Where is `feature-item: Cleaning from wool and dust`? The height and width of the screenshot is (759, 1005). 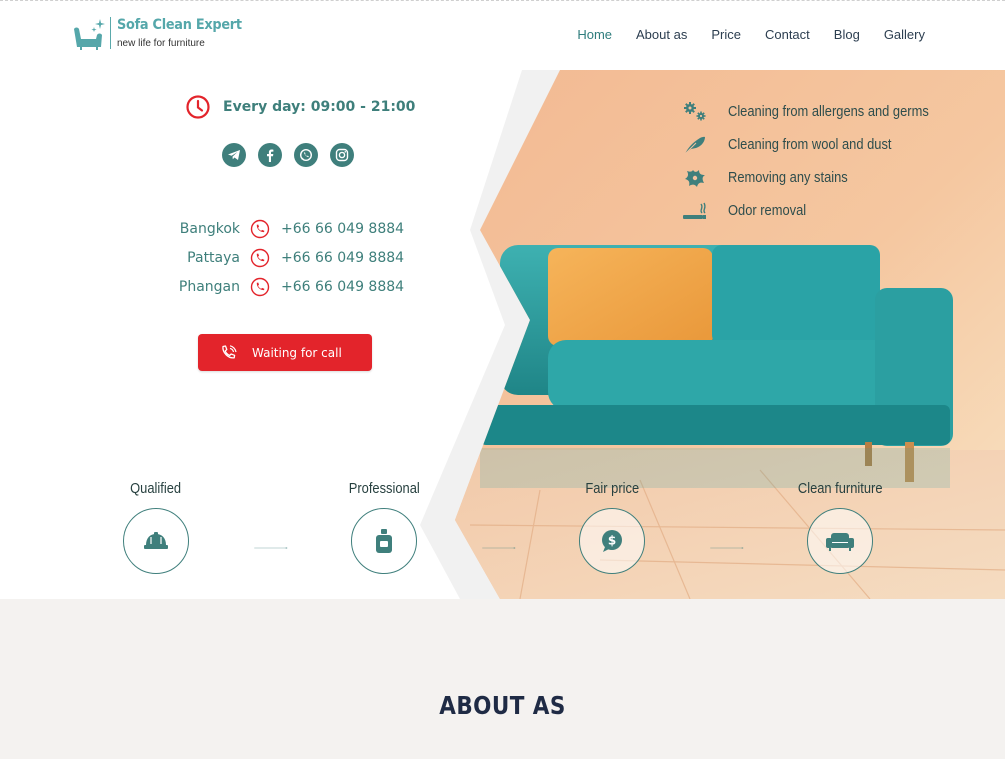 feature-item: Cleaning from wool and dust is located at coordinates (821, 144).